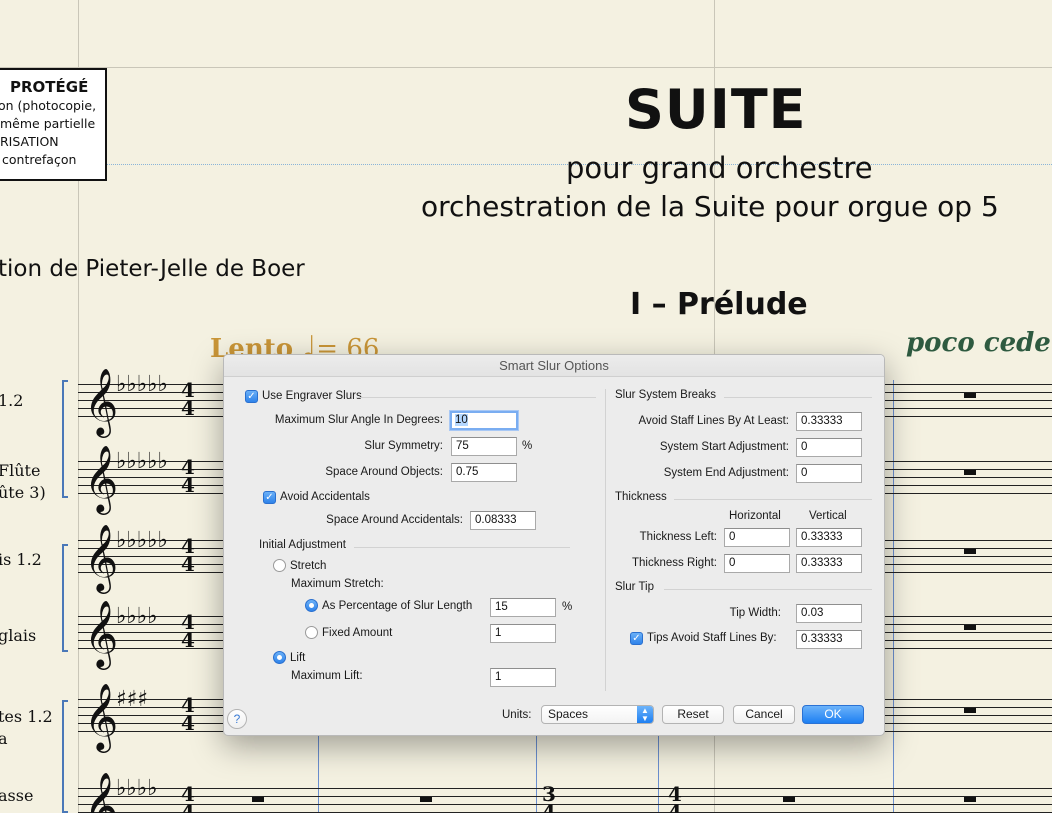 This screenshot has height=813, width=1052. What do you see at coordinates (636, 638) in the screenshot?
I see `tips-avoid-checkbox: ✓` at bounding box center [636, 638].